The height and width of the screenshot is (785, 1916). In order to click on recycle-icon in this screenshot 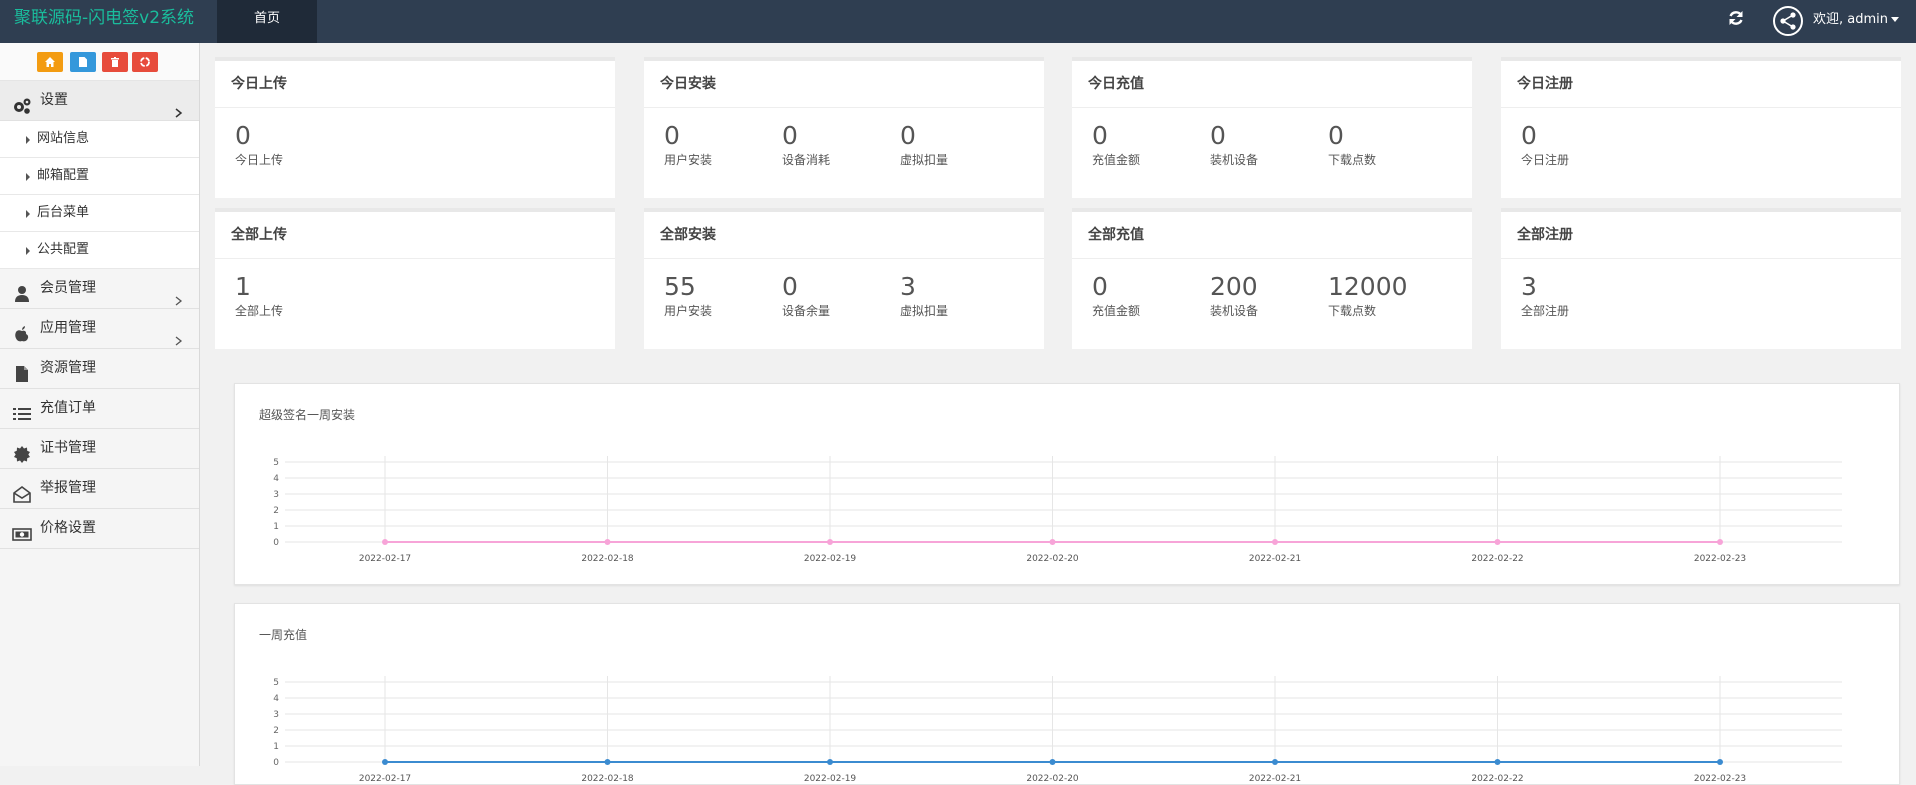, I will do `click(145, 62)`.